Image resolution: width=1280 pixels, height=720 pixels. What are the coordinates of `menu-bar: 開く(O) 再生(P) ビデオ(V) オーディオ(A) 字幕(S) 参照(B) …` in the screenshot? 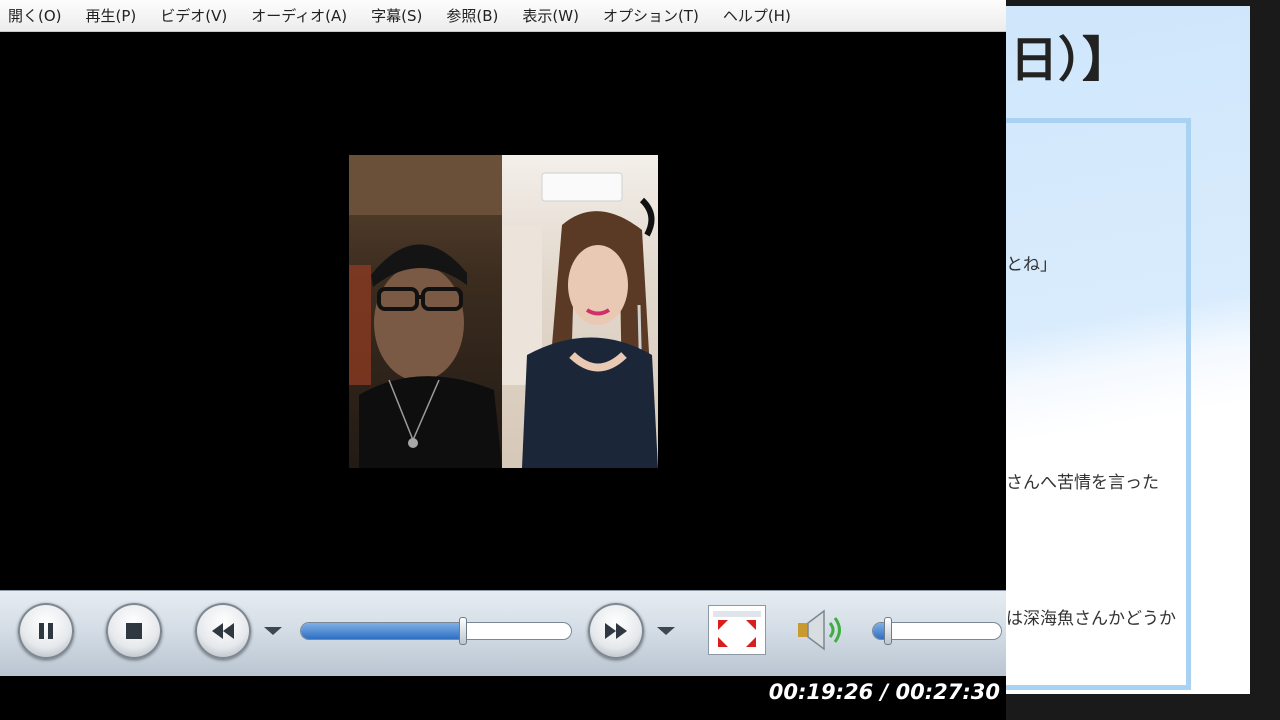 It's located at (503, 16).